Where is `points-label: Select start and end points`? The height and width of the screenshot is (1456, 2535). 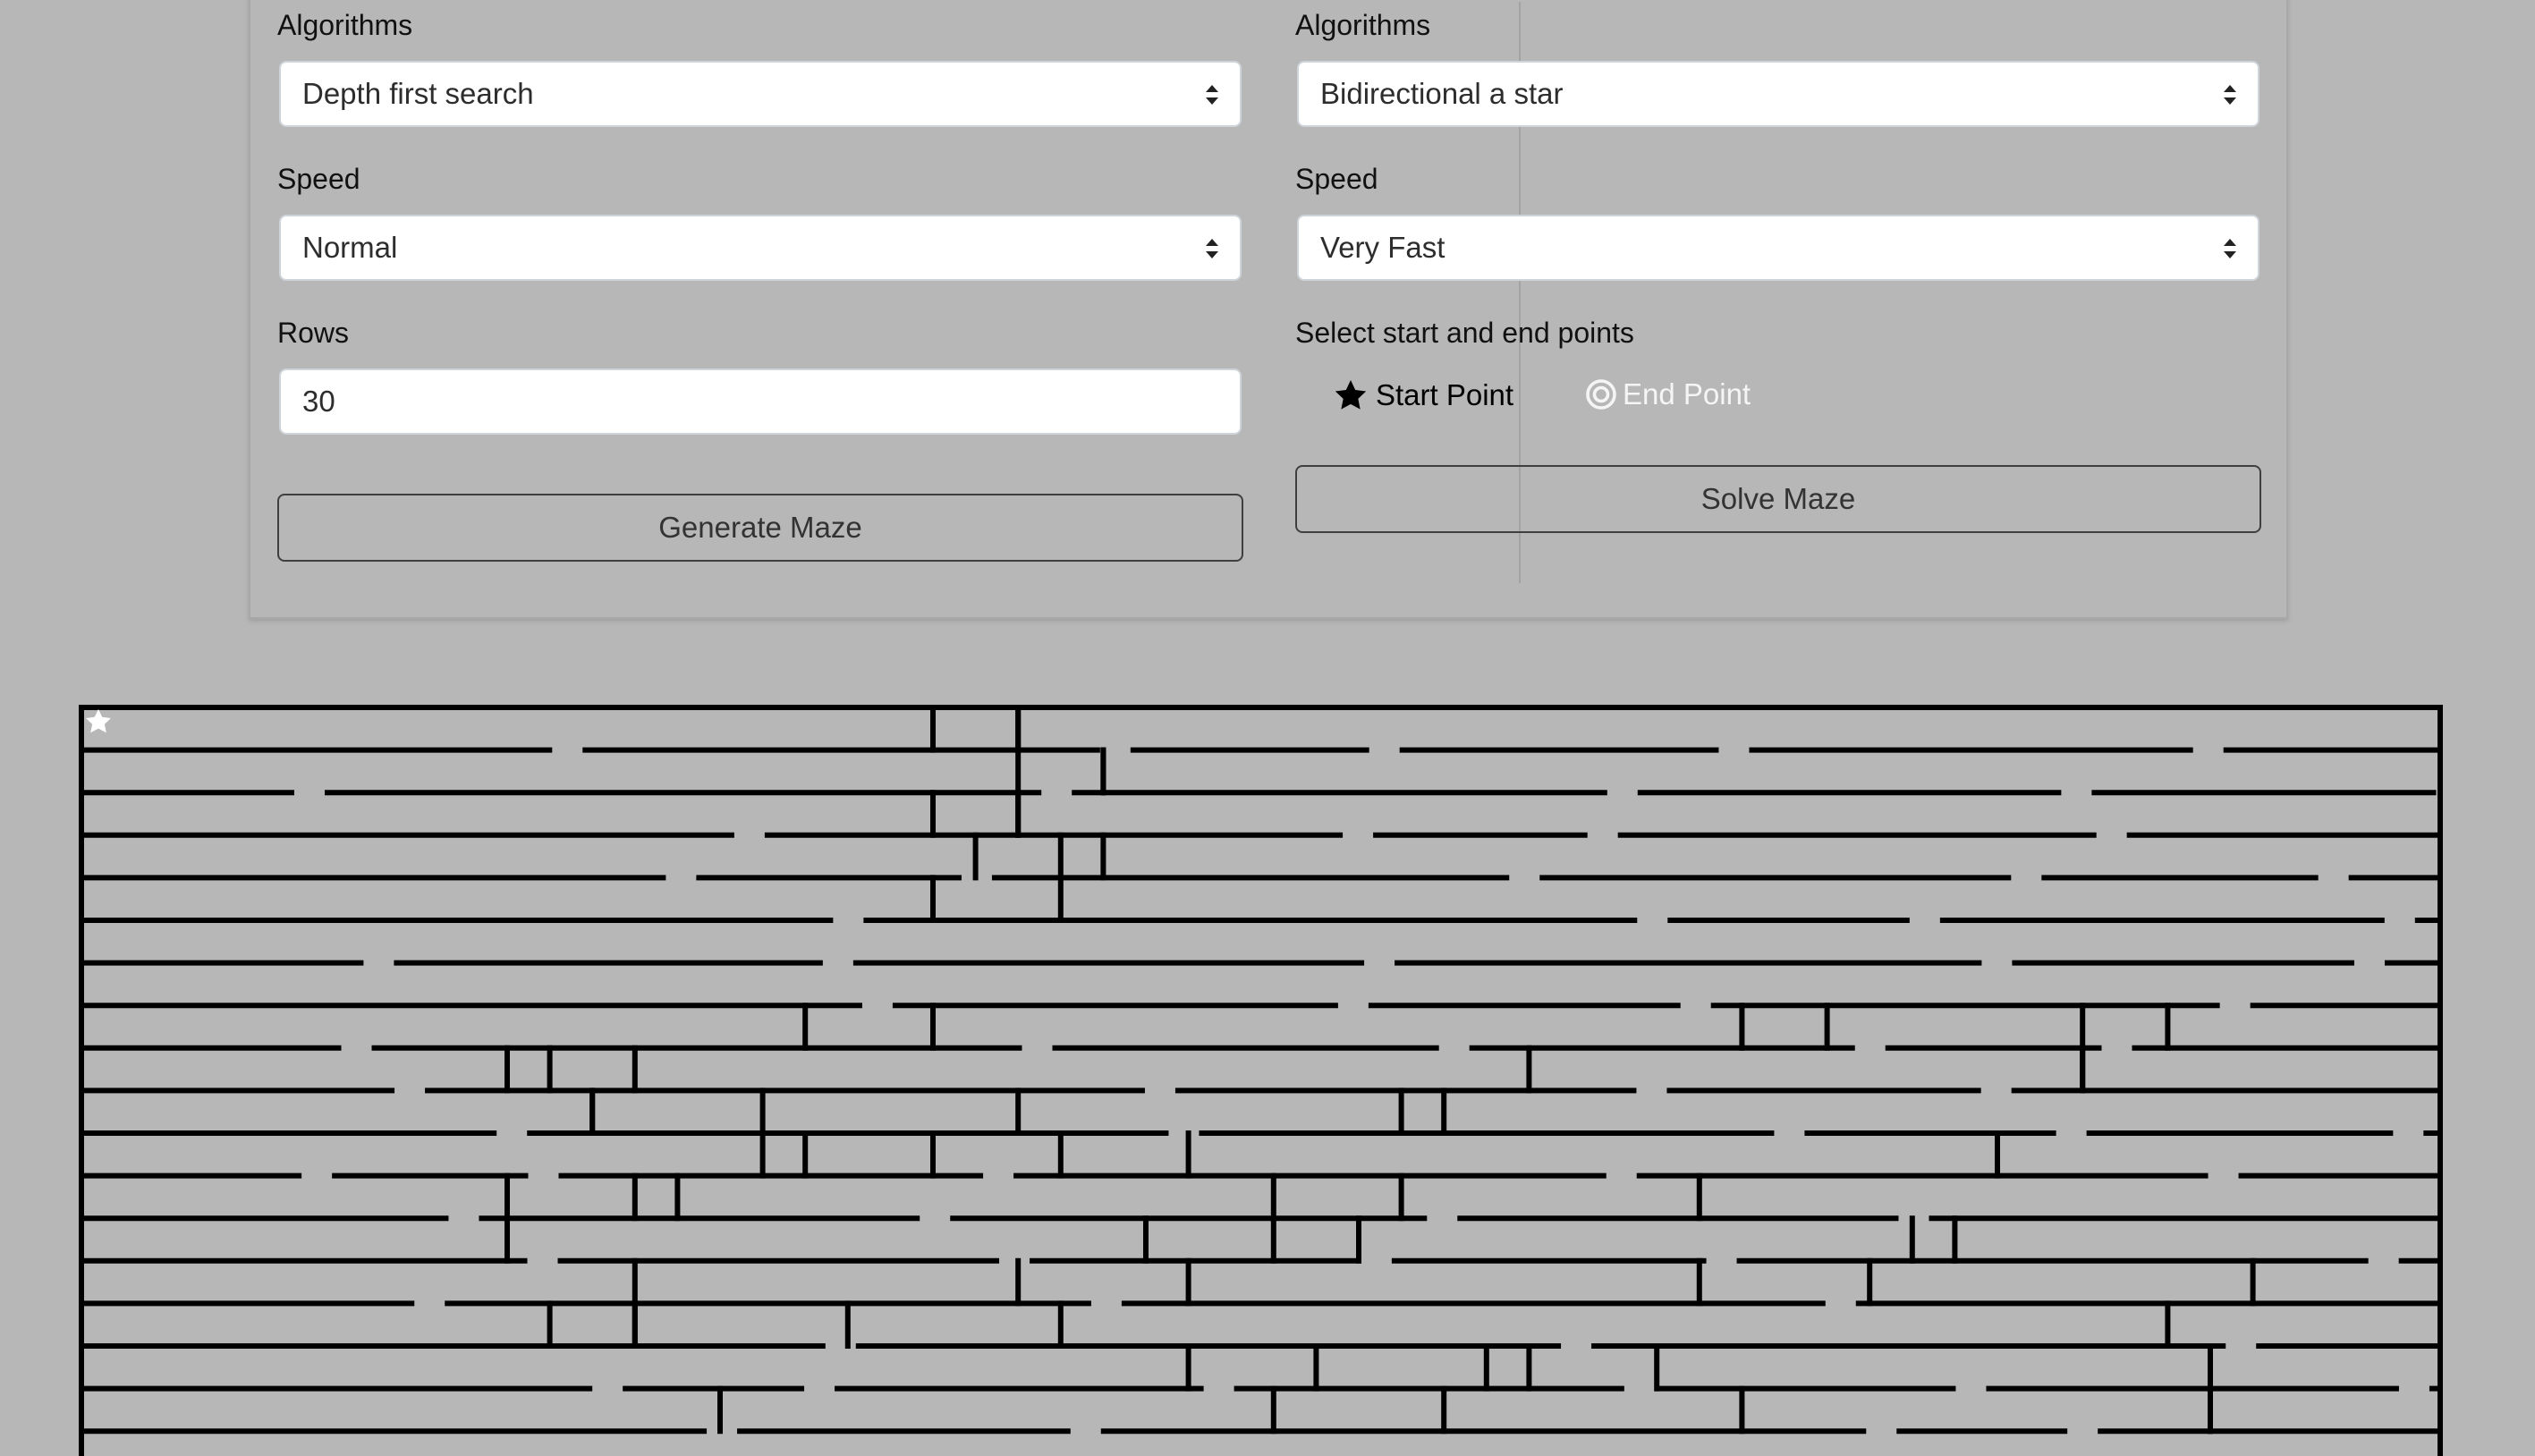 points-label: Select start and end points is located at coordinates (1464, 333).